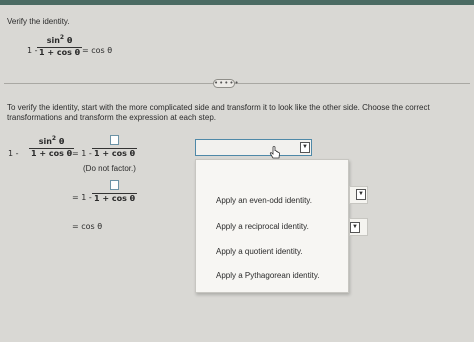 This screenshot has width=474, height=342. What do you see at coordinates (69, 40) in the screenshot?
I see `identity-theta: θ` at bounding box center [69, 40].